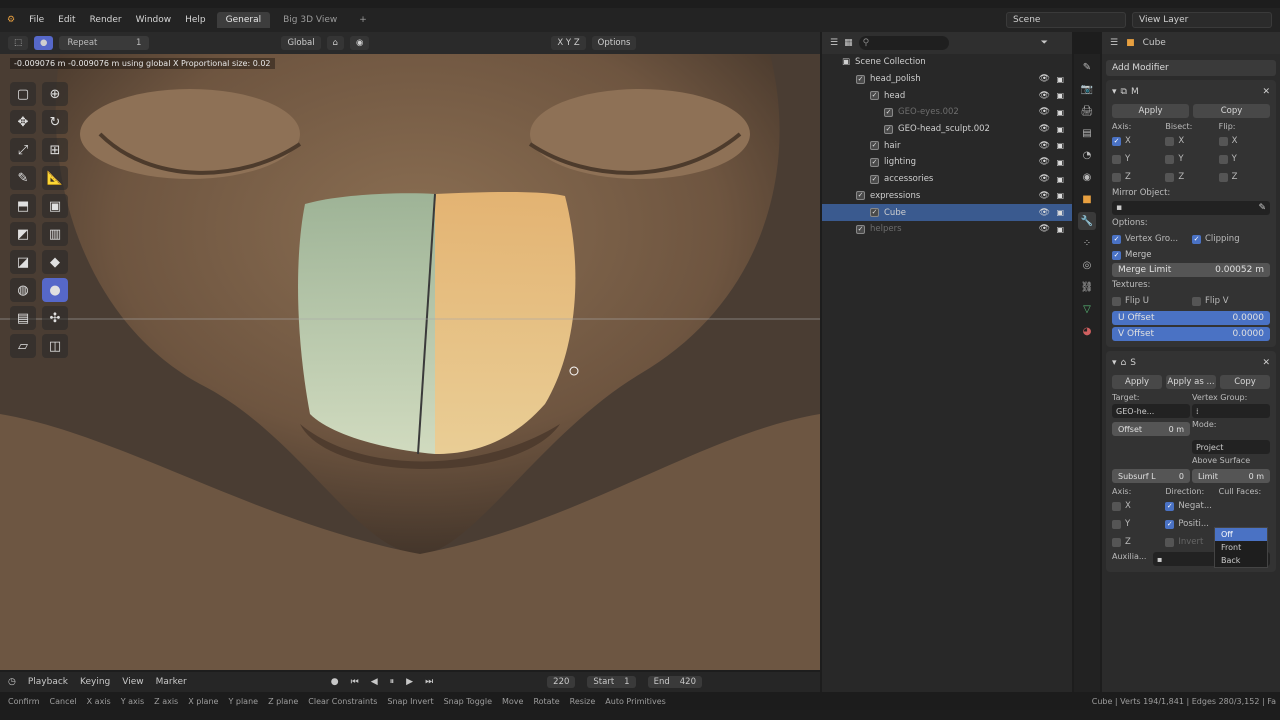 This screenshot has height=720, width=1280. I want to click on shrinkwrap-axis-x-checkbox, so click(1116, 506).